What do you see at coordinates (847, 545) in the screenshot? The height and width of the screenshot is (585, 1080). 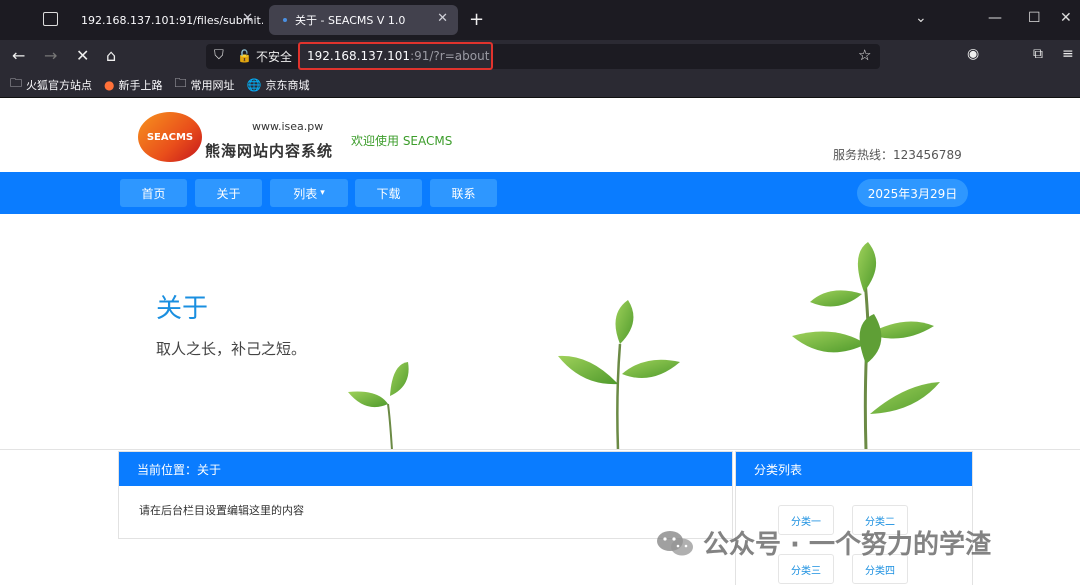 I see `watermark-text: 公众号 · 一个努力的学渣` at bounding box center [847, 545].